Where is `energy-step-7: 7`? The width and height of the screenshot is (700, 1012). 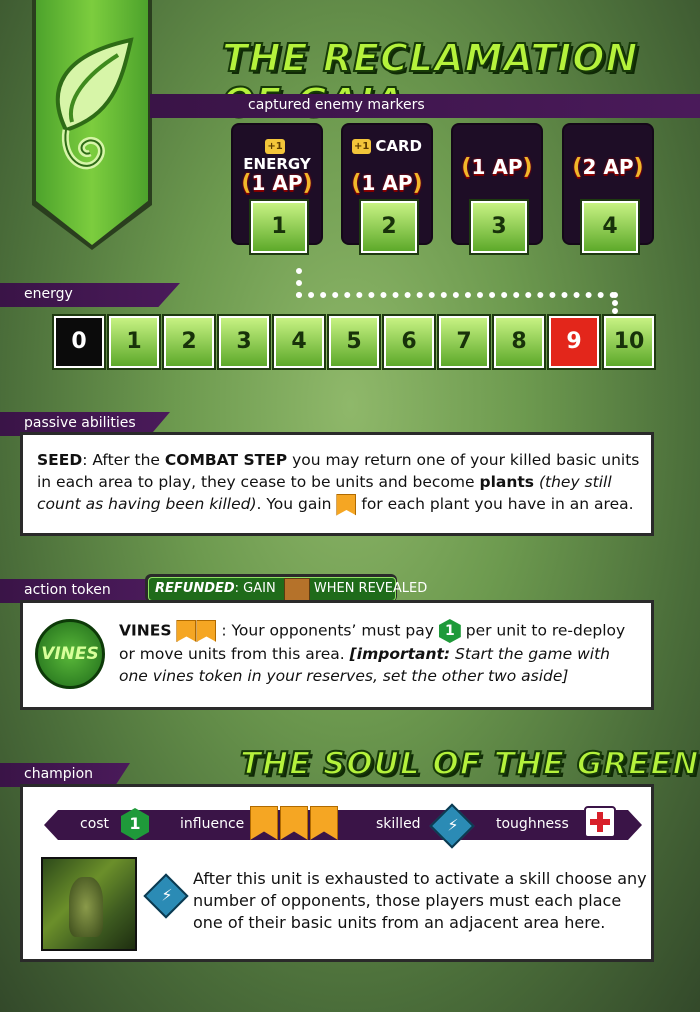
energy-step-7: 7 is located at coordinates (464, 342).